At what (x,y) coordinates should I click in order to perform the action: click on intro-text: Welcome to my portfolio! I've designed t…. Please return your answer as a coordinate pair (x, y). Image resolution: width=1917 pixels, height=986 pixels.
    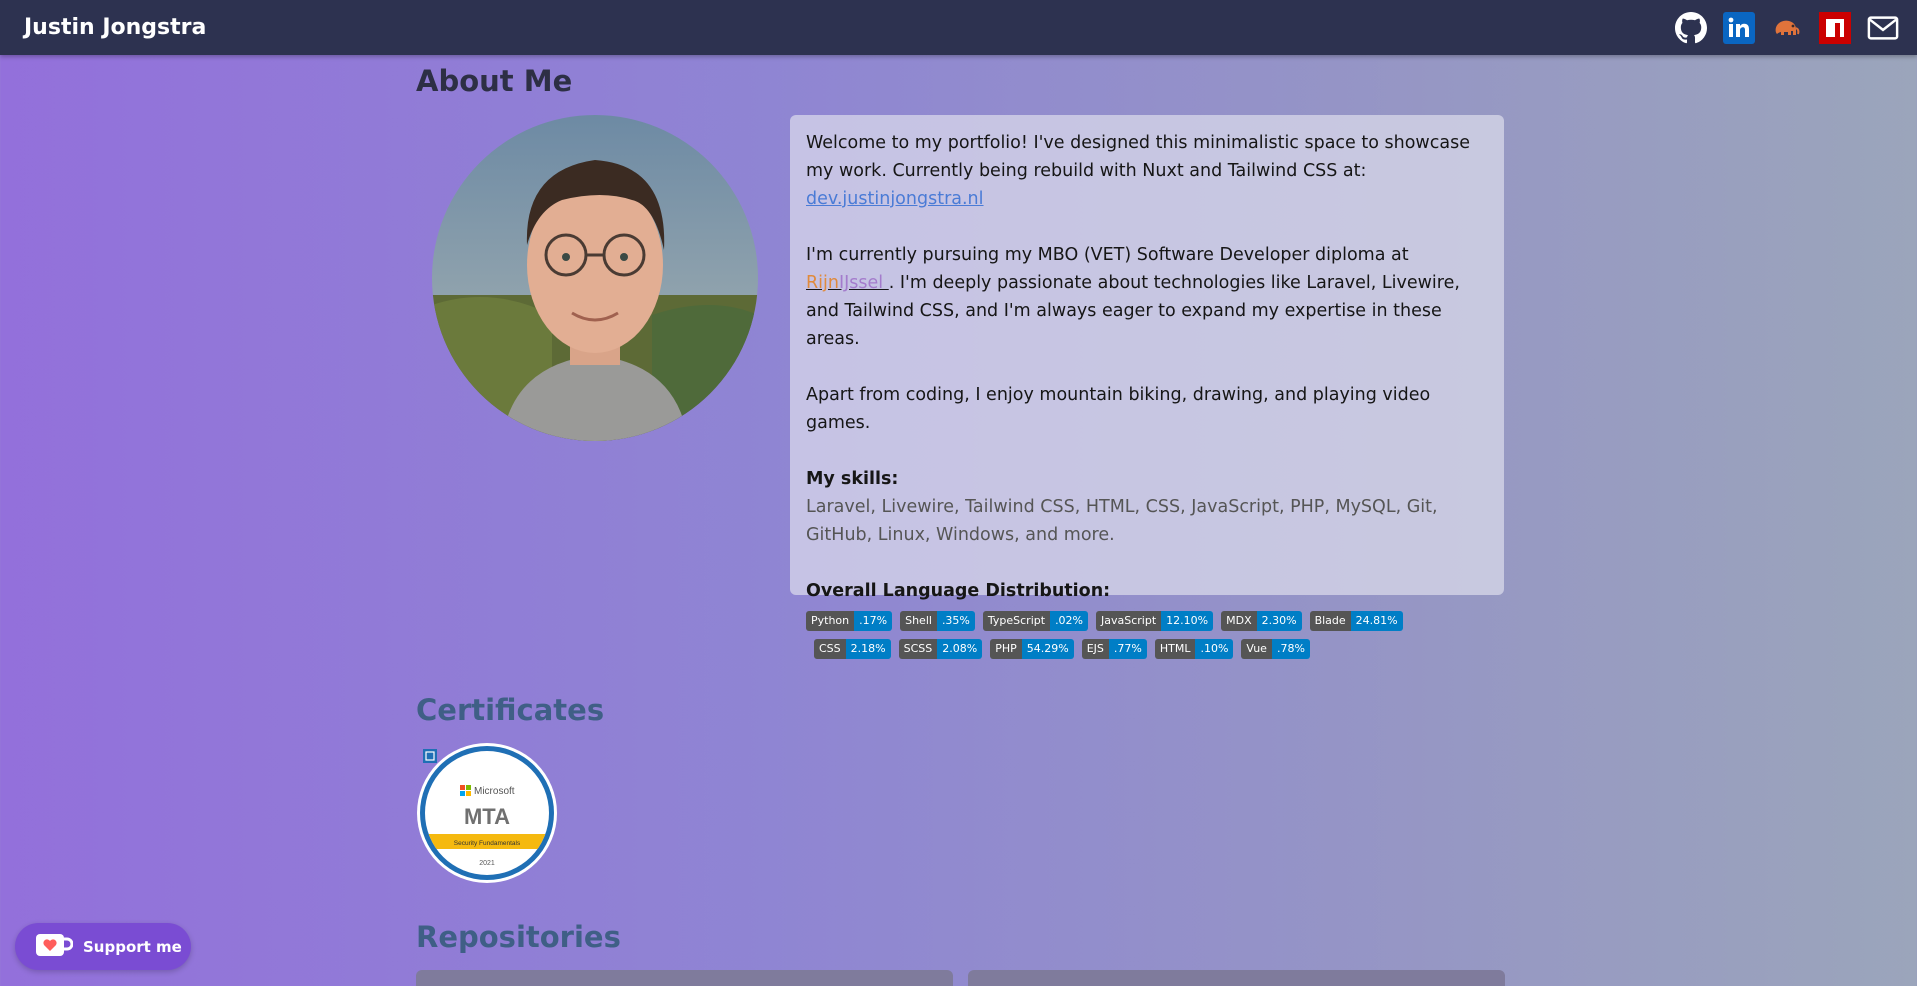
    Looking at the image, I should click on (1138, 157).